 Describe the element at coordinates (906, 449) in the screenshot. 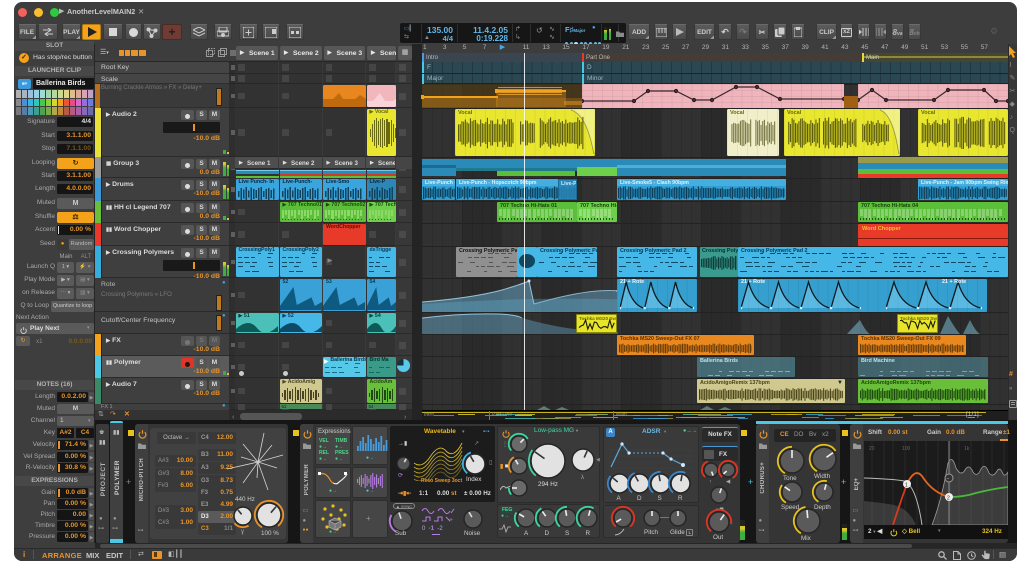

I see `svg-text: 100` at that location.